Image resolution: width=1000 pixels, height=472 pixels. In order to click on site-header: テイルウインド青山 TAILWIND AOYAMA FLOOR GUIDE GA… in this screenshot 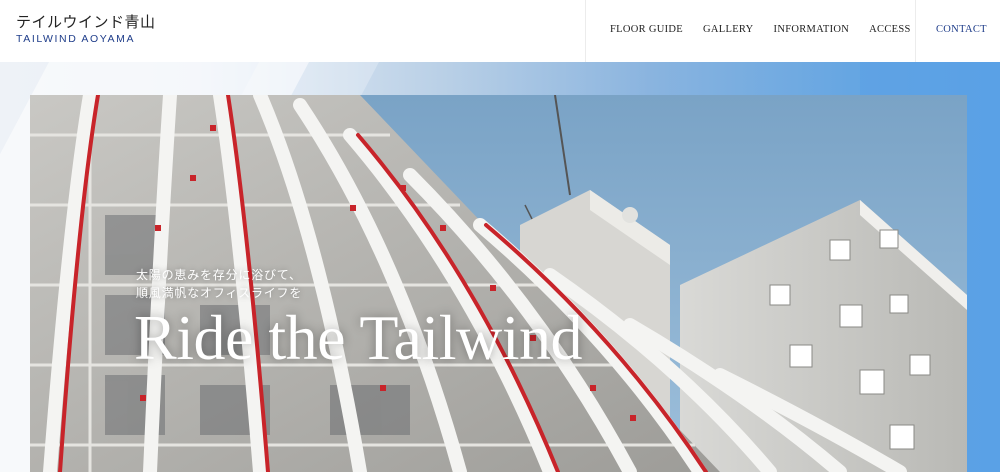, I will do `click(500, 31)`.